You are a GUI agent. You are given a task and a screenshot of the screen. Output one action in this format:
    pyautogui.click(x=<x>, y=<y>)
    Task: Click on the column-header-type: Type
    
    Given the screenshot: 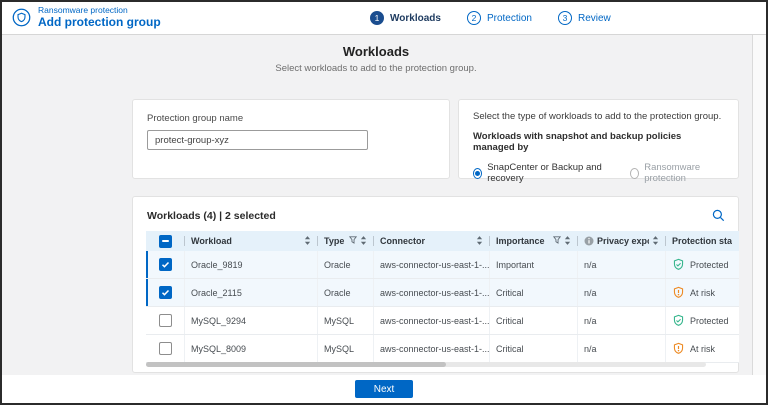 What is the action you would take?
    pyautogui.click(x=346, y=241)
    